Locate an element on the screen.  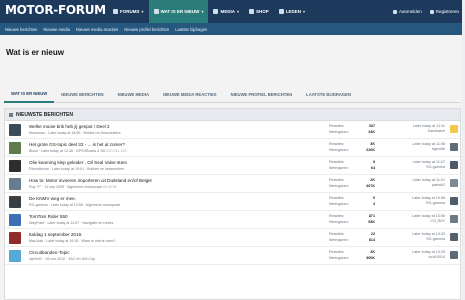
views-count: 24K is located at coordinates (371, 131).